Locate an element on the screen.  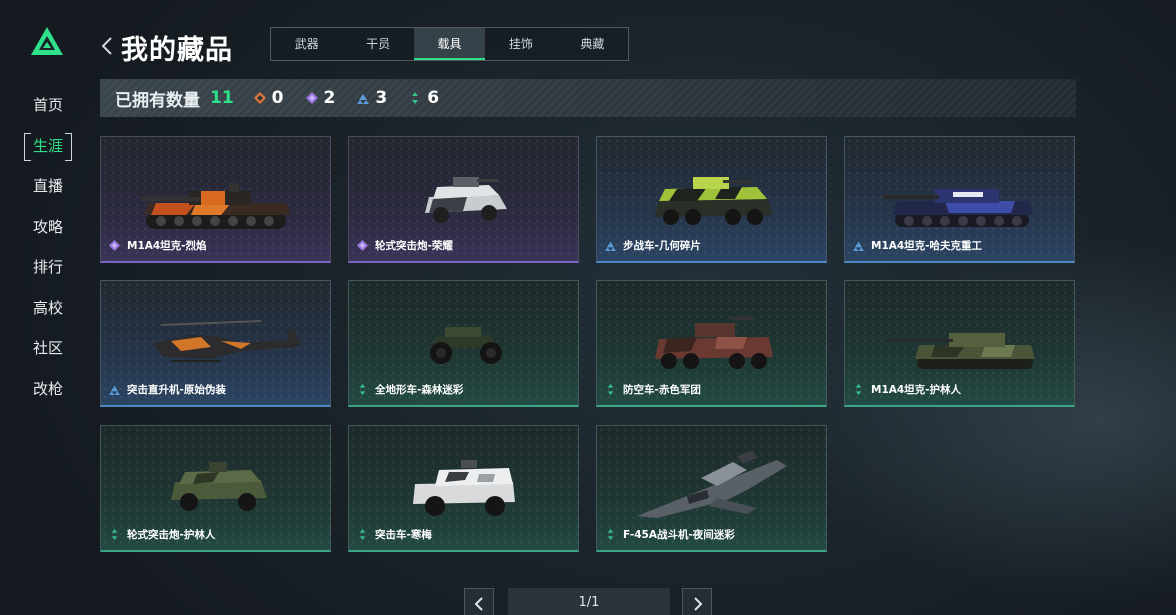
collection-card: M1A4坦克-烈焰 is located at coordinates (215, 199).